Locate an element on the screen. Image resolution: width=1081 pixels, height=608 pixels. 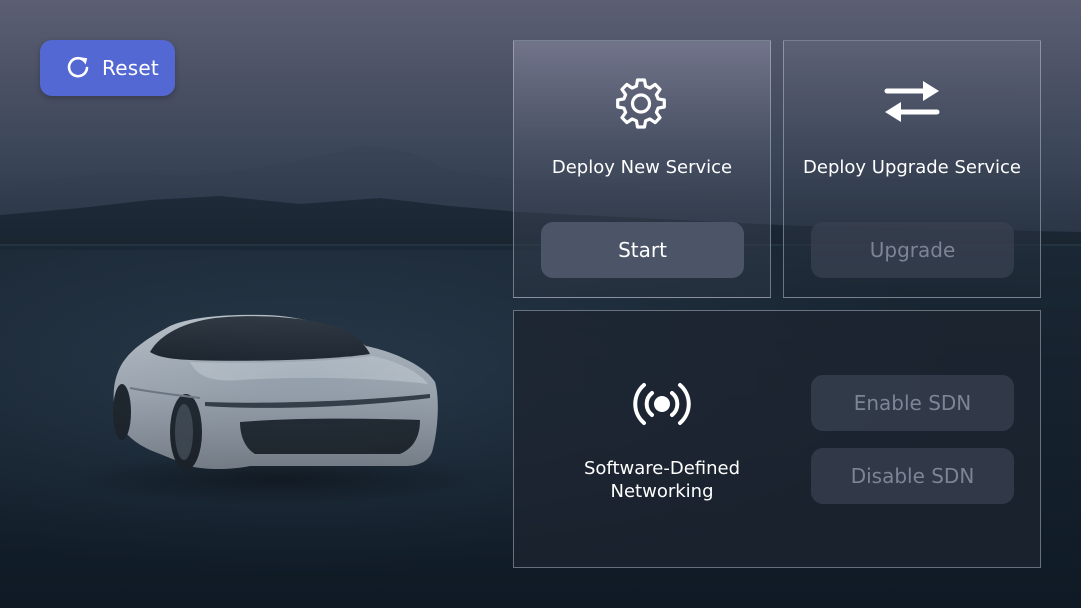
swap-arrows-icon is located at coordinates (912, 101).